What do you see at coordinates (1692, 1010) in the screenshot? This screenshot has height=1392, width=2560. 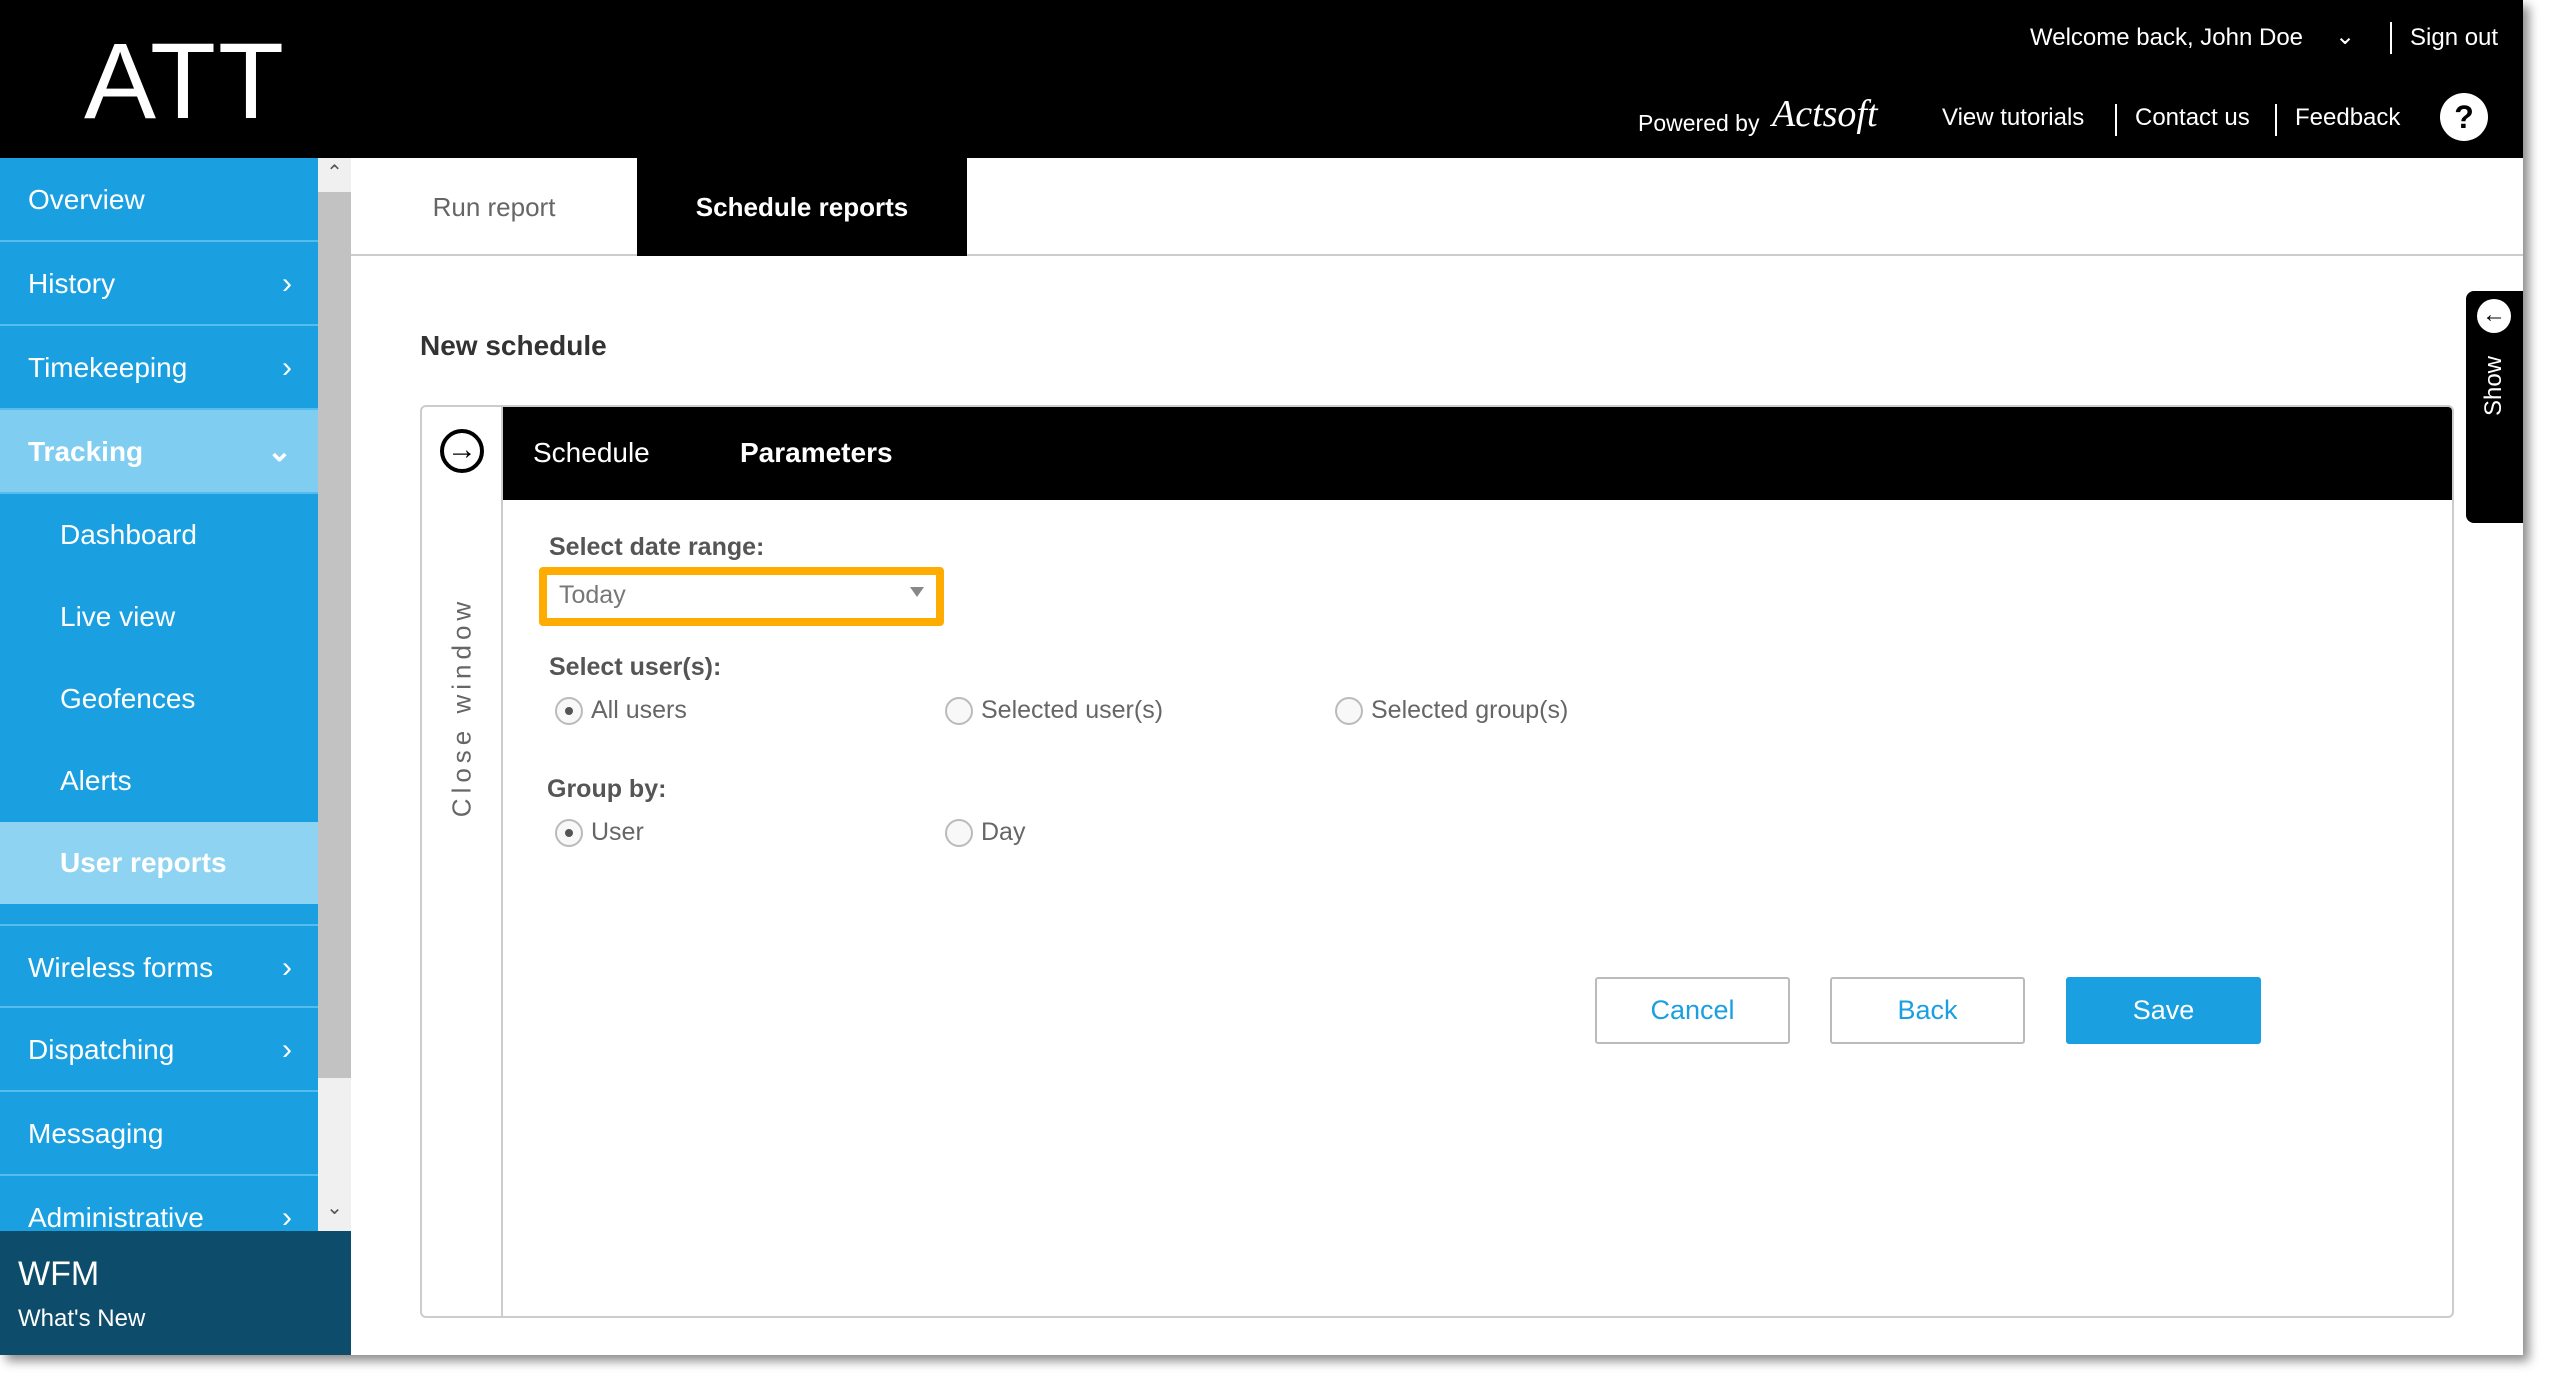 I see `cancel-button: Cancel` at bounding box center [1692, 1010].